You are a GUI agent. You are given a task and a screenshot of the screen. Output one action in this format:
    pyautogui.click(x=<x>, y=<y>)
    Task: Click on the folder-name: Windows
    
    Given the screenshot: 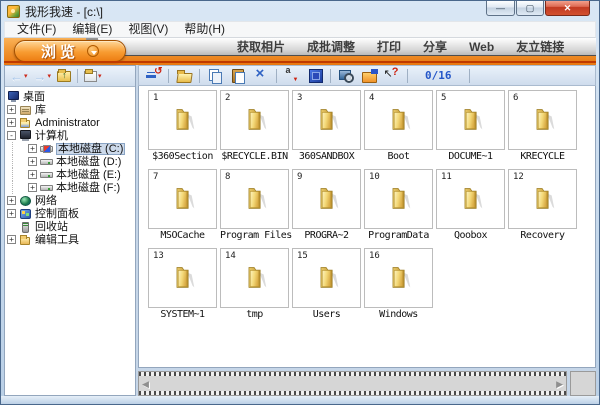 What is the action you would take?
    pyautogui.click(x=398, y=314)
    